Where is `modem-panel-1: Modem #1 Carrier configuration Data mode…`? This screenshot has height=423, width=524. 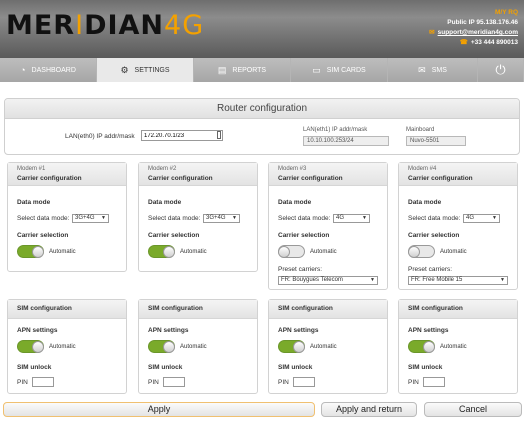
modem-panel-1: Modem #1 Carrier configuration Data mode… is located at coordinates (67, 217).